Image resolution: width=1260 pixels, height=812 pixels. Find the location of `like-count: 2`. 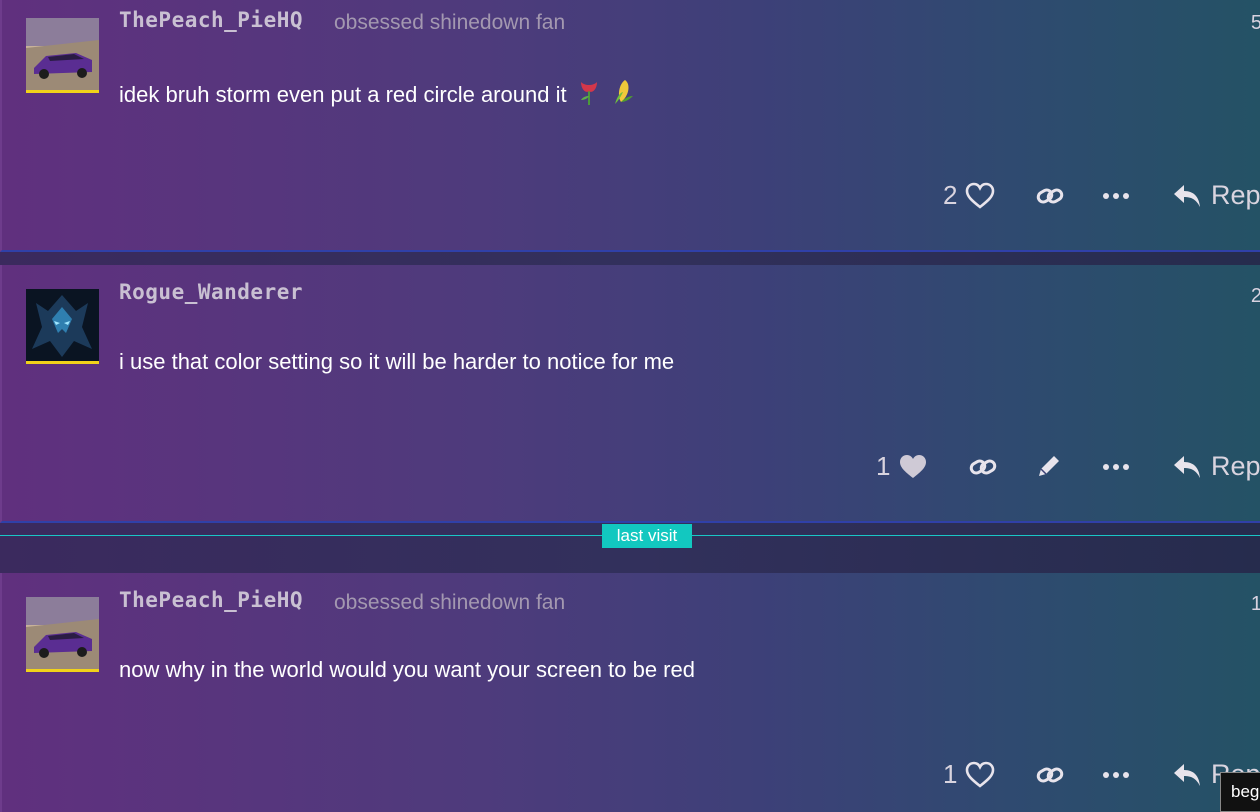

like-count: 2 is located at coordinates (950, 195).